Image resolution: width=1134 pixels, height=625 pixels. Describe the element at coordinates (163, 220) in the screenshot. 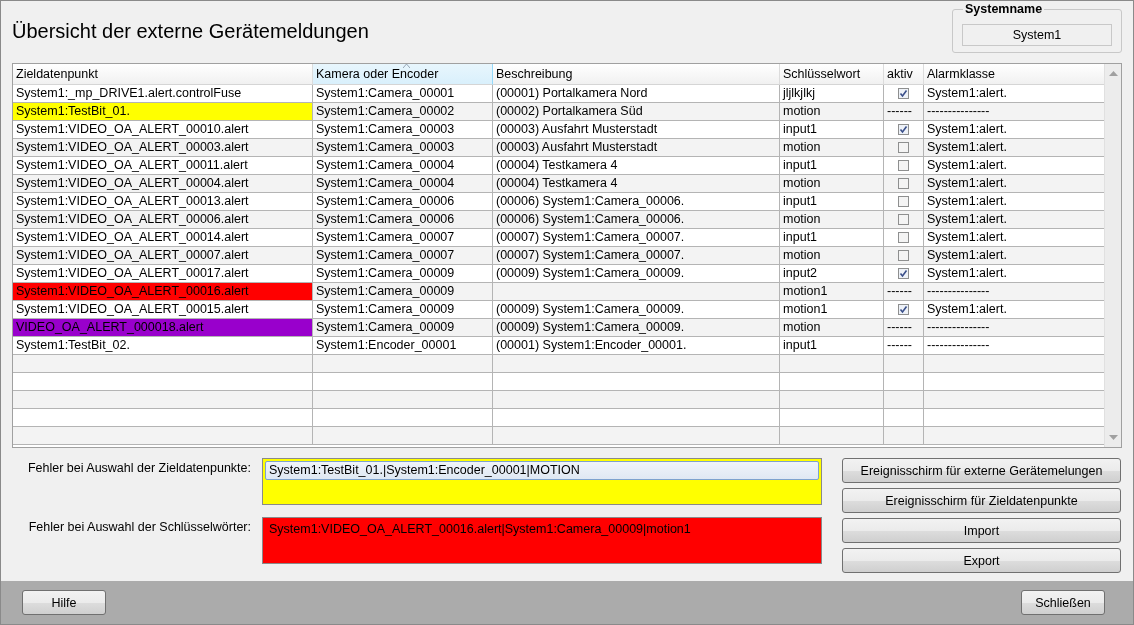

I see `table-cell: System1:VIDEO_OA_ALERT_00006.alert` at that location.